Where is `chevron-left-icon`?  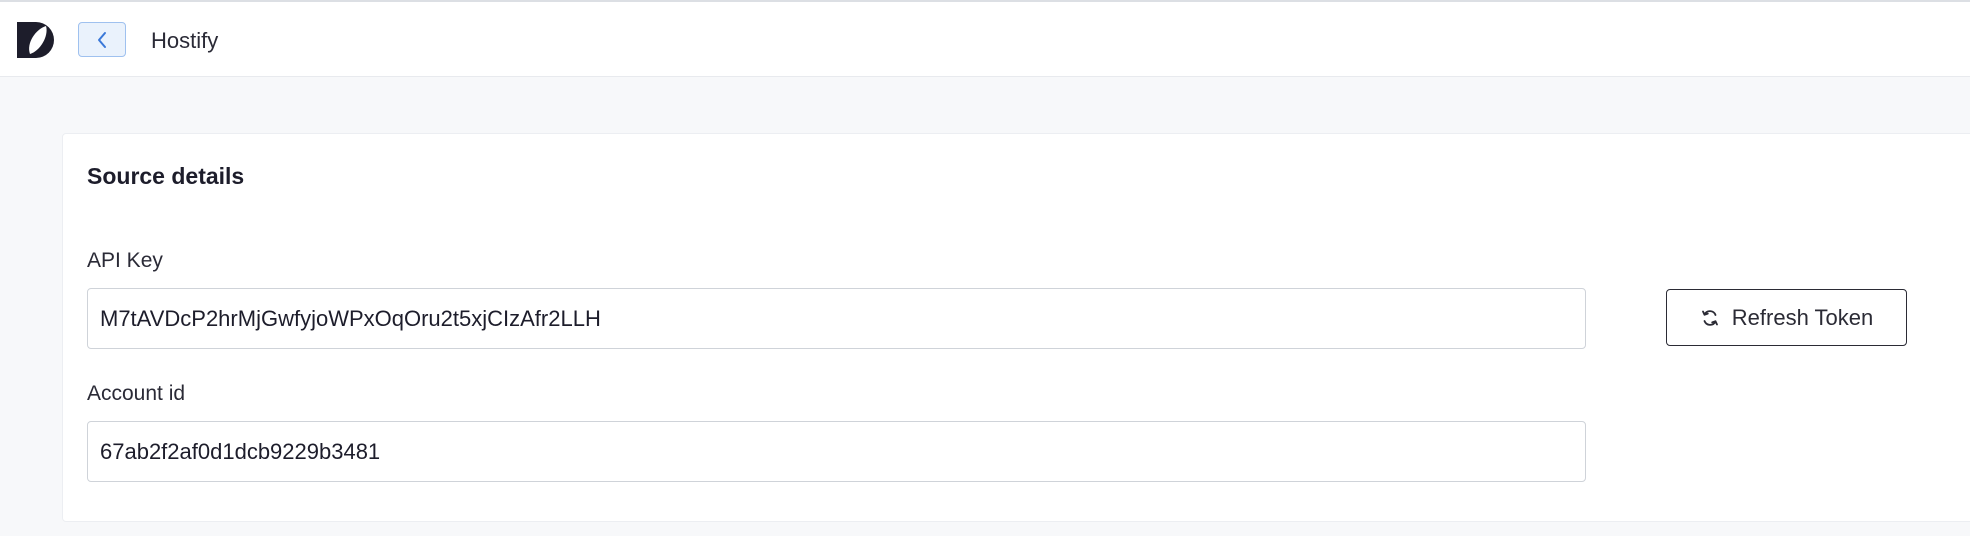
chevron-left-icon is located at coordinates (102, 39).